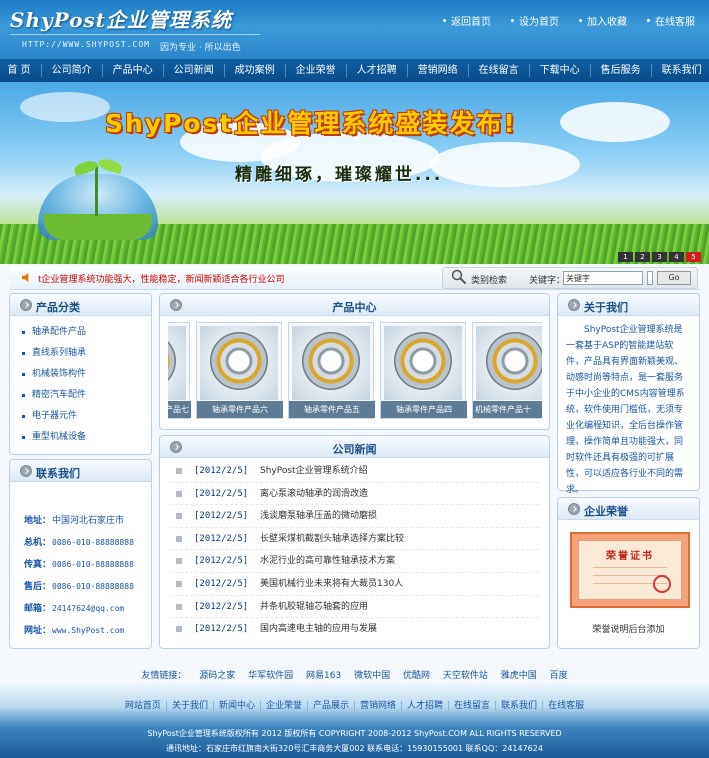 The width and height of the screenshot is (709, 758). Describe the element at coordinates (625, 257) in the screenshot. I see `slide-dot: 1` at that location.